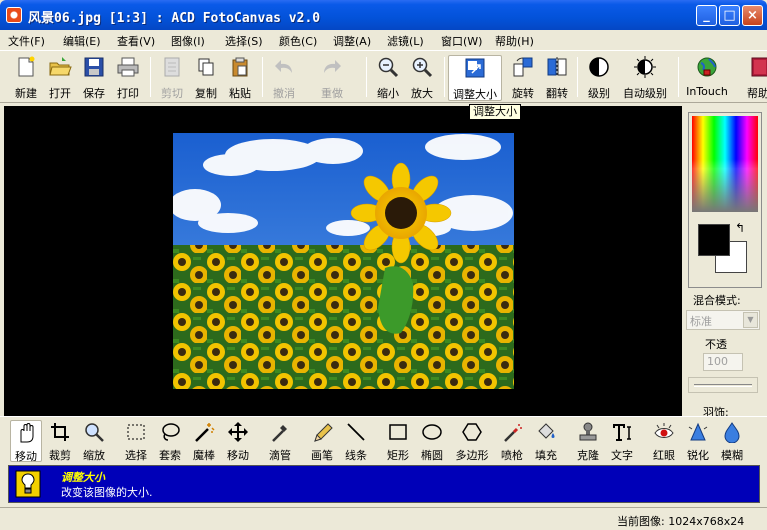  I want to click on hint-bar: 调整大小 改变该图像的大小., so click(384, 484).